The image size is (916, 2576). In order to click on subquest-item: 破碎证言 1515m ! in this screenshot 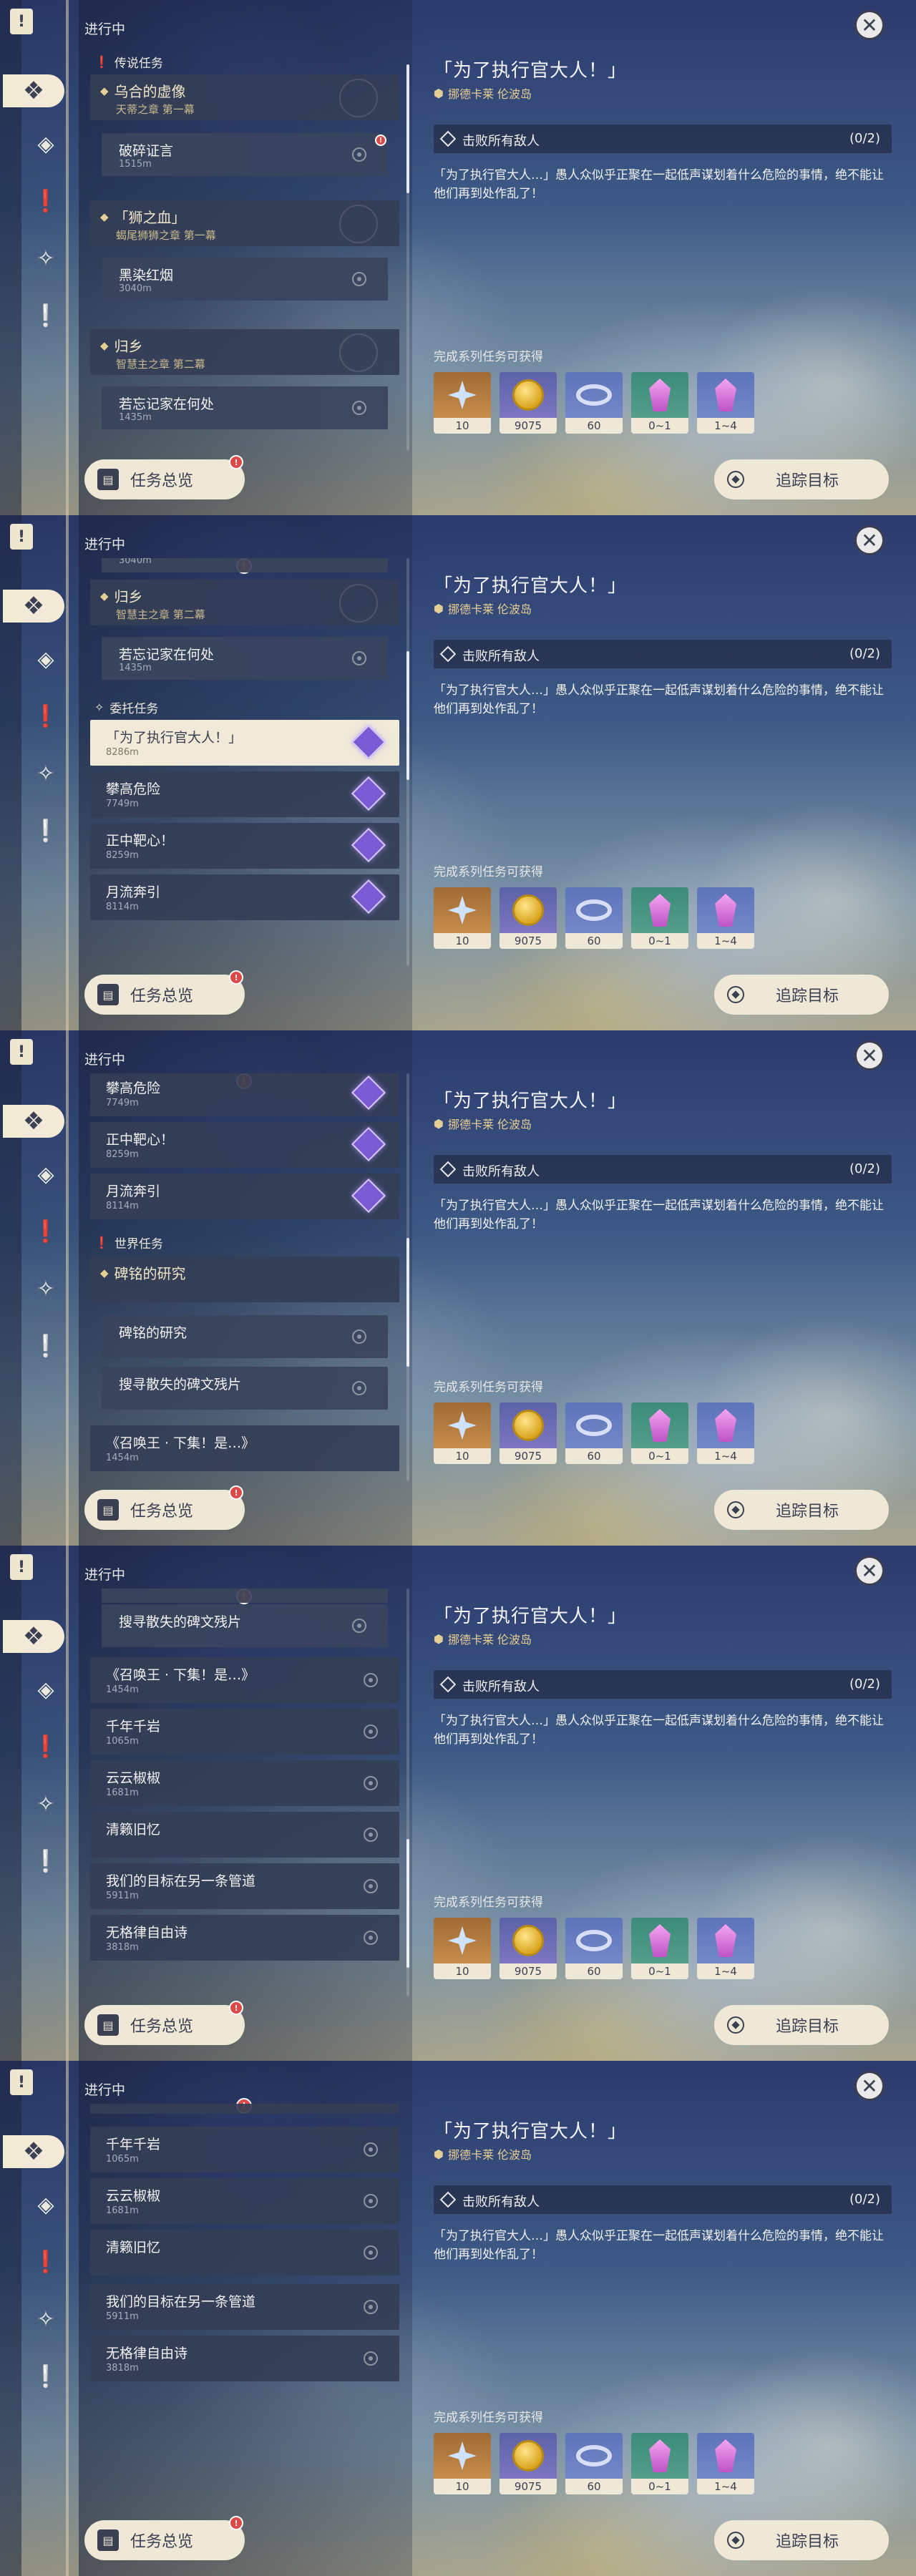, I will do `click(245, 154)`.